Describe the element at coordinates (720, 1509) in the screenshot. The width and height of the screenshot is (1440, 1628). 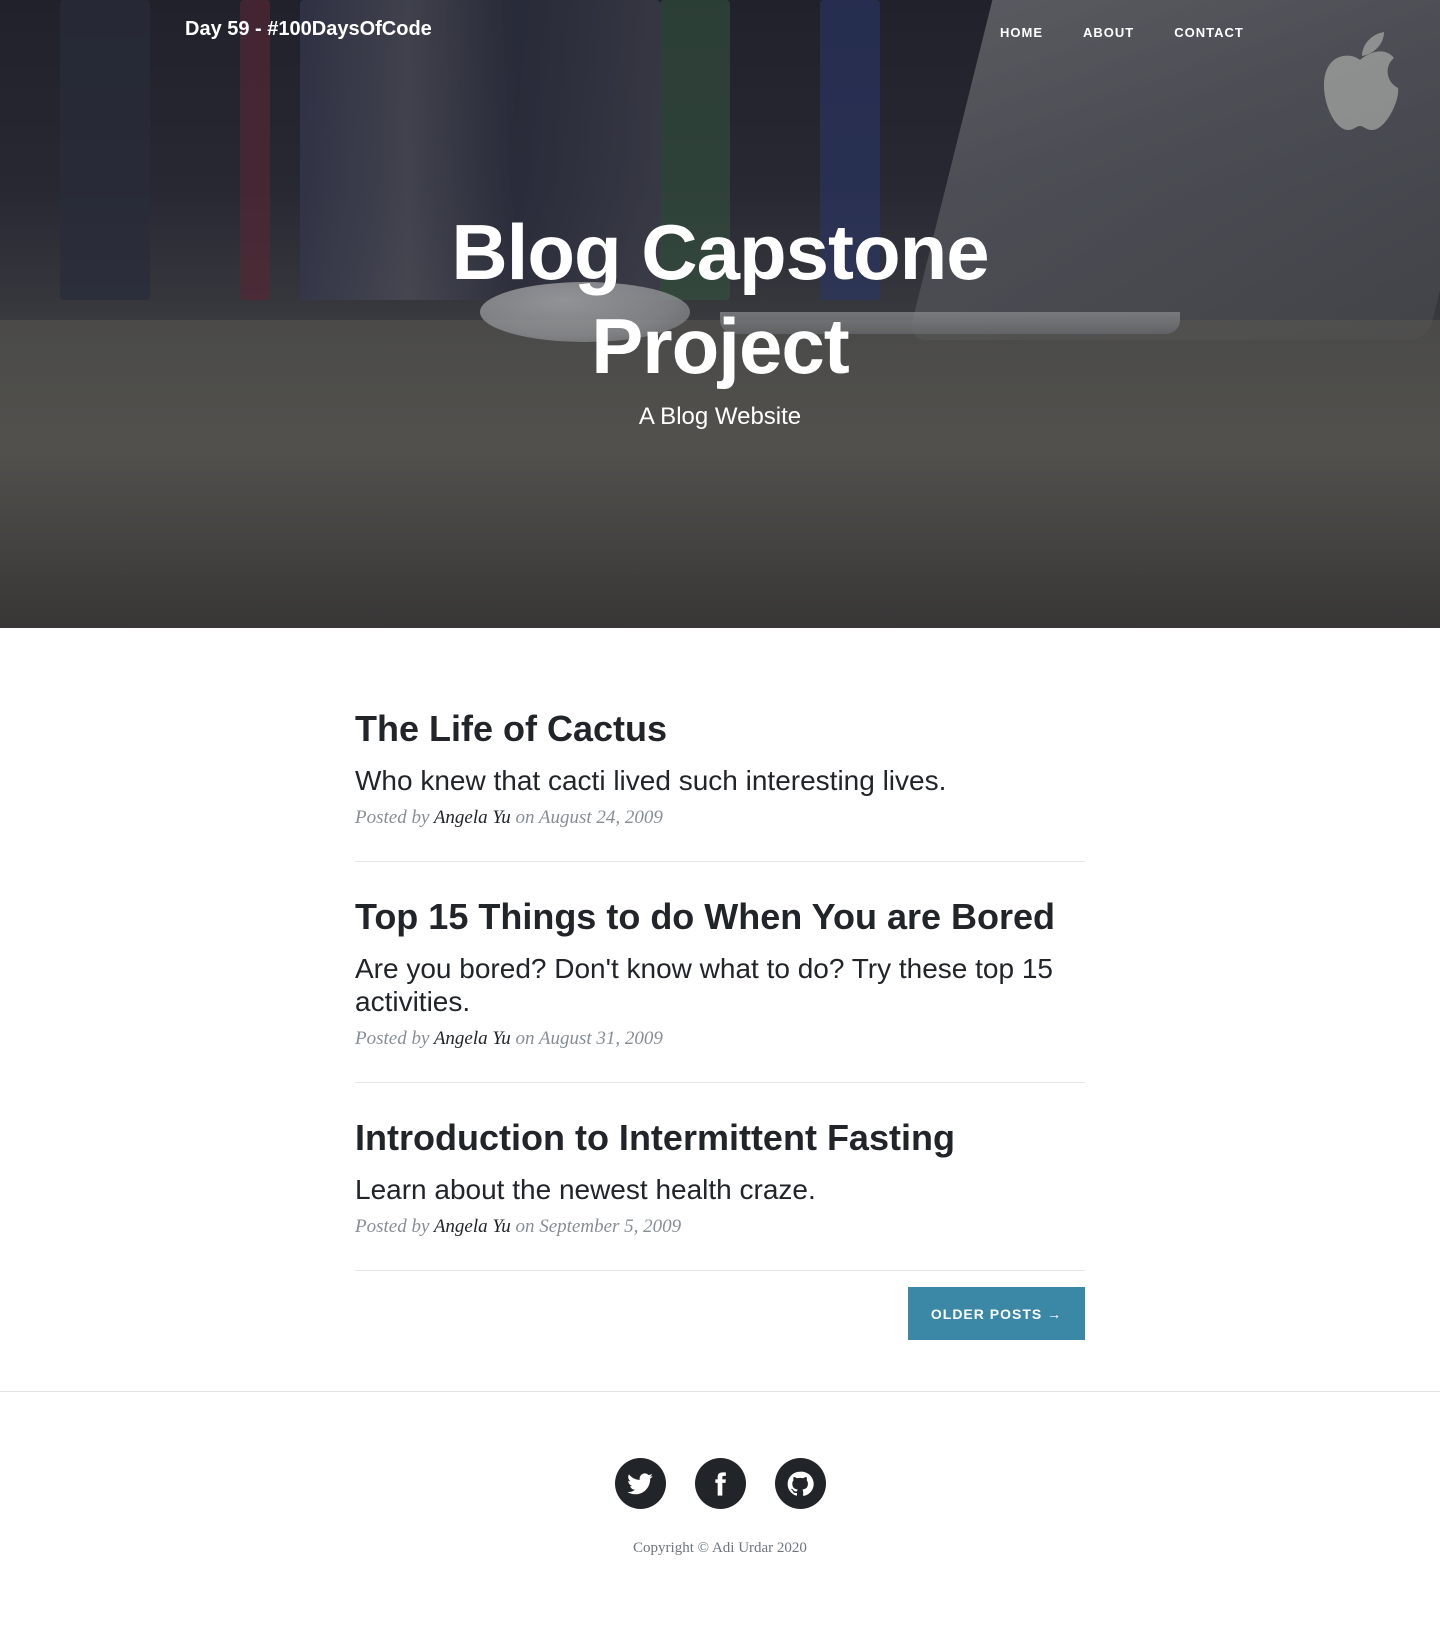
I see `site-footer: Copyright © Adi Urdar 2020` at that location.